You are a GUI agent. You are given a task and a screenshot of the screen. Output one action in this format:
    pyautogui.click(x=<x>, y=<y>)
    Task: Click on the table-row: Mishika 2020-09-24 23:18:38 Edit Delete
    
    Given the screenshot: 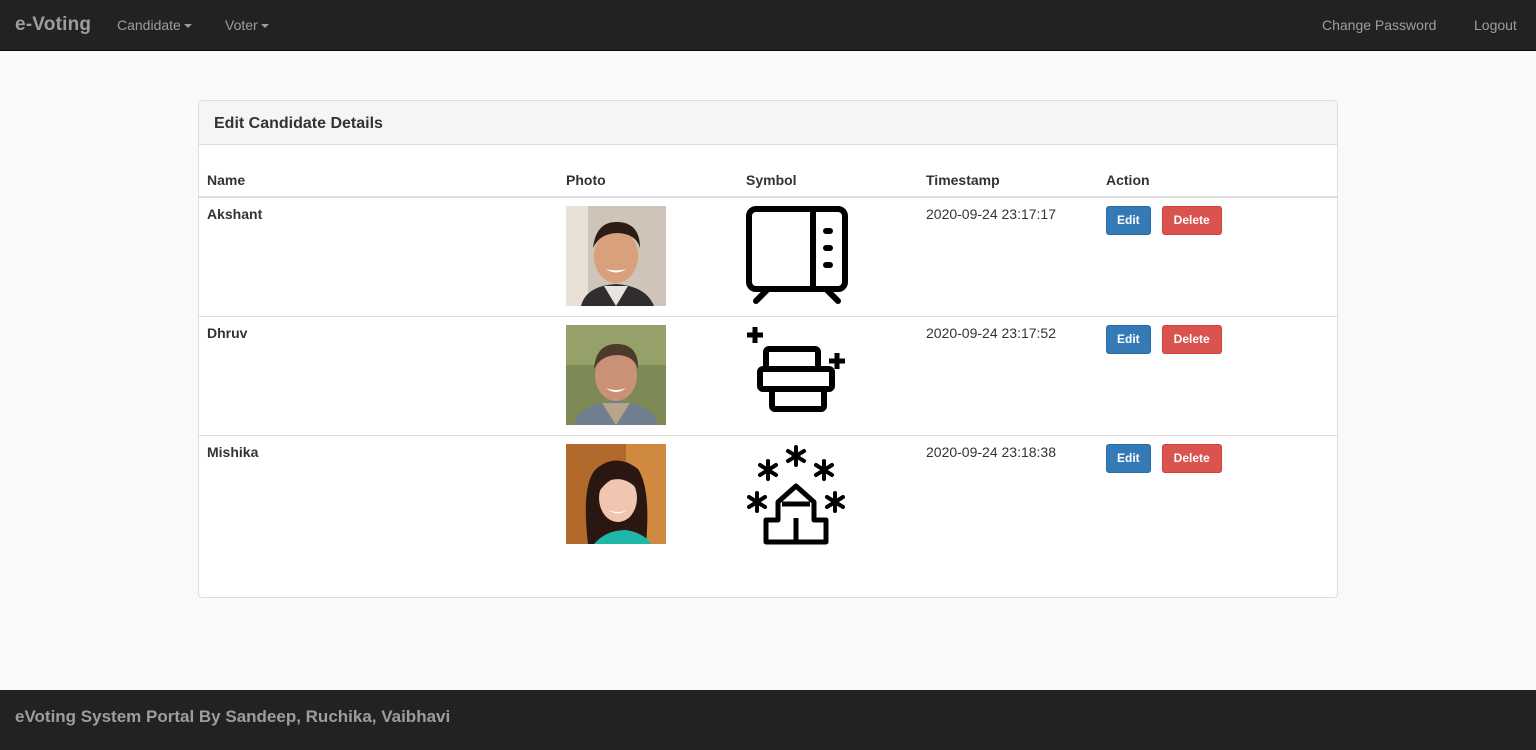 What is the action you would take?
    pyautogui.click(x=768, y=494)
    